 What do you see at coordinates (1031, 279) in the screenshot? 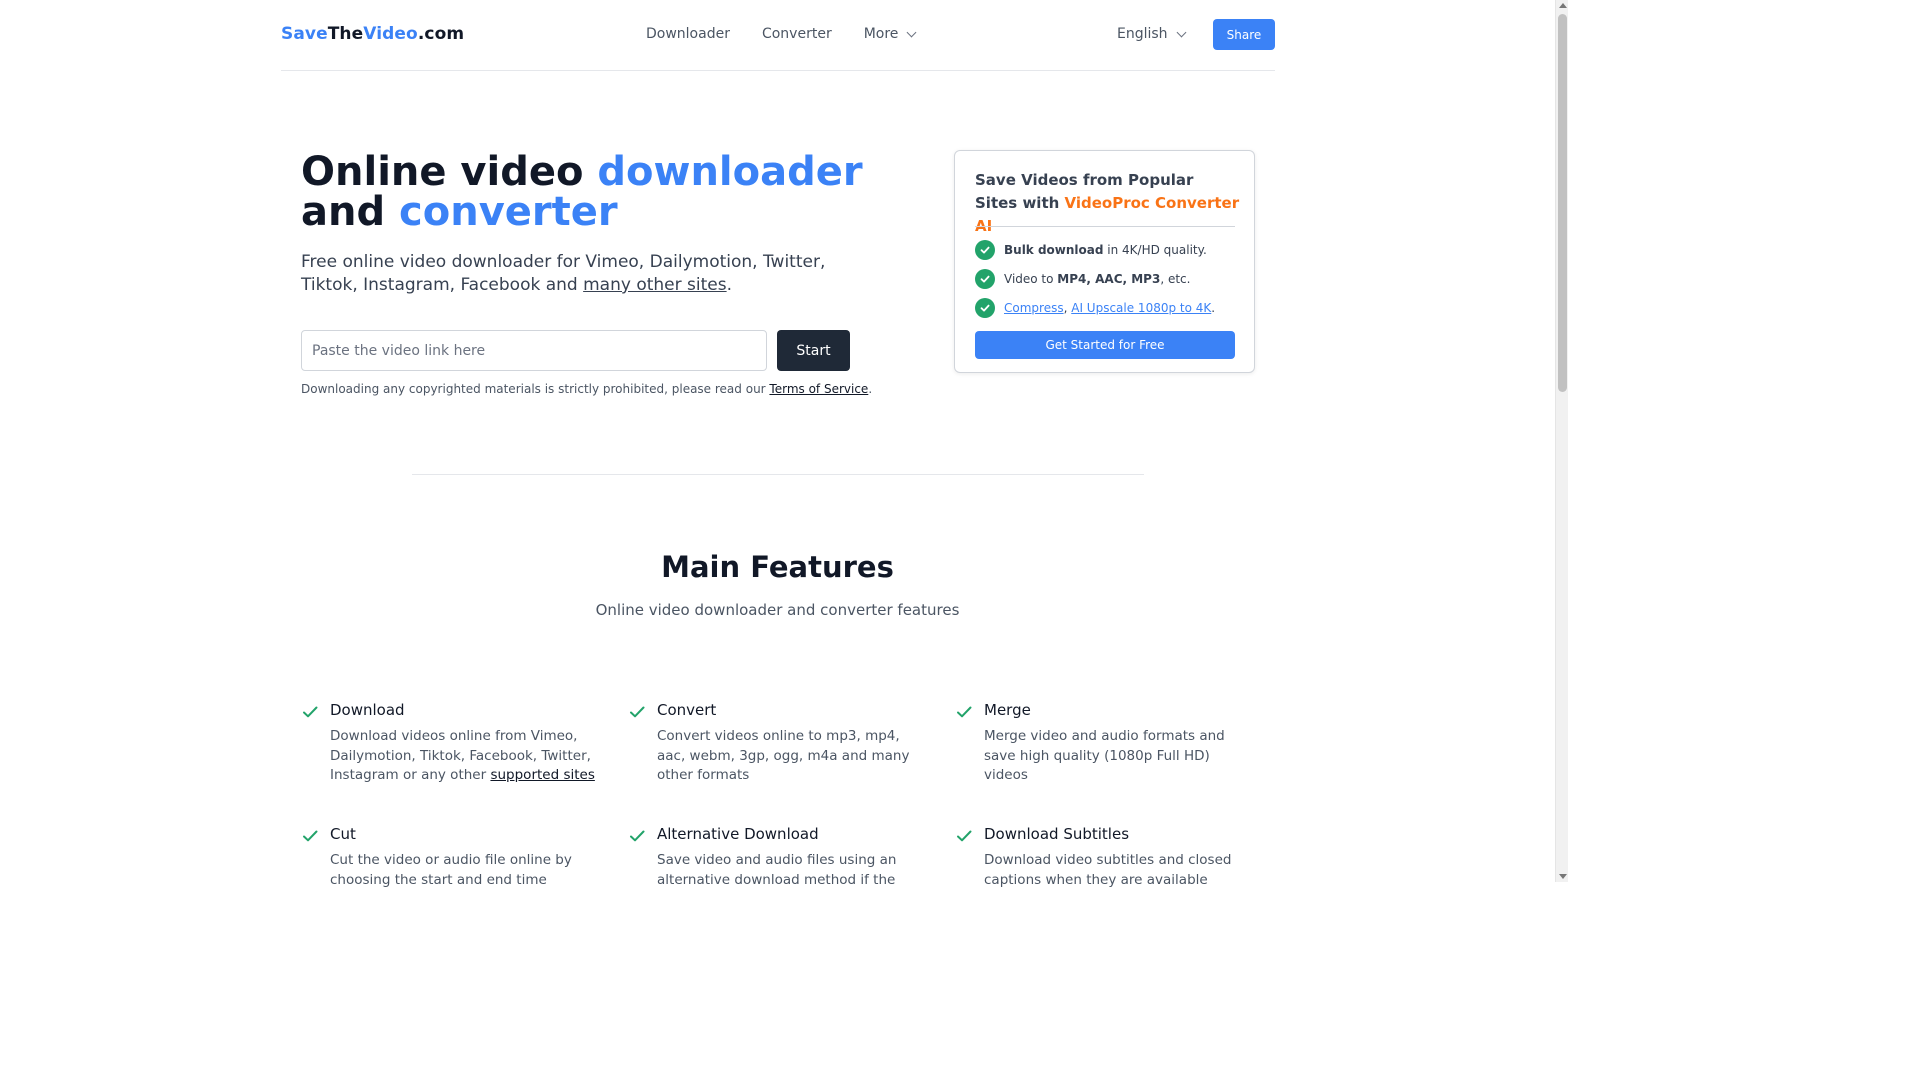
I see `promo-row2-start: Video to` at bounding box center [1031, 279].